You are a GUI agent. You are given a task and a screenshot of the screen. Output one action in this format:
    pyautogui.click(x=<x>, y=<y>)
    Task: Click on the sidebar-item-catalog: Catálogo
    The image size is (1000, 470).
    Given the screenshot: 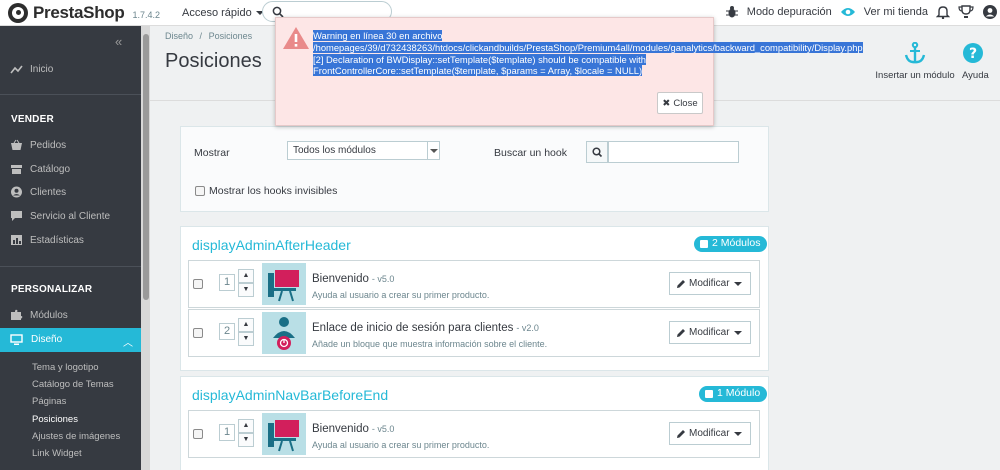 What is the action you would take?
    pyautogui.click(x=40, y=169)
    